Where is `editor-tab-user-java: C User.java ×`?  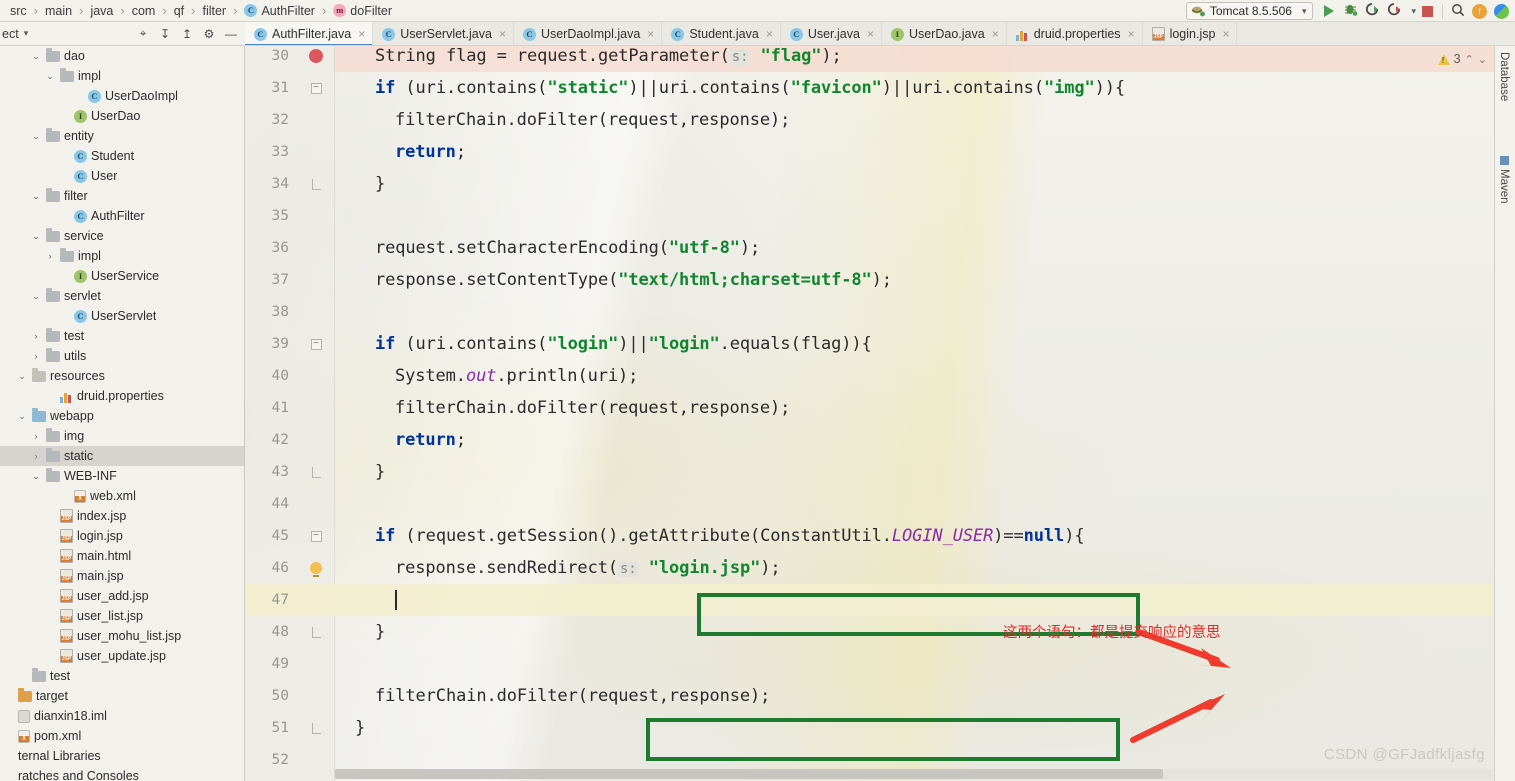
editor-tab-user-java: C User.java × is located at coordinates (831, 33).